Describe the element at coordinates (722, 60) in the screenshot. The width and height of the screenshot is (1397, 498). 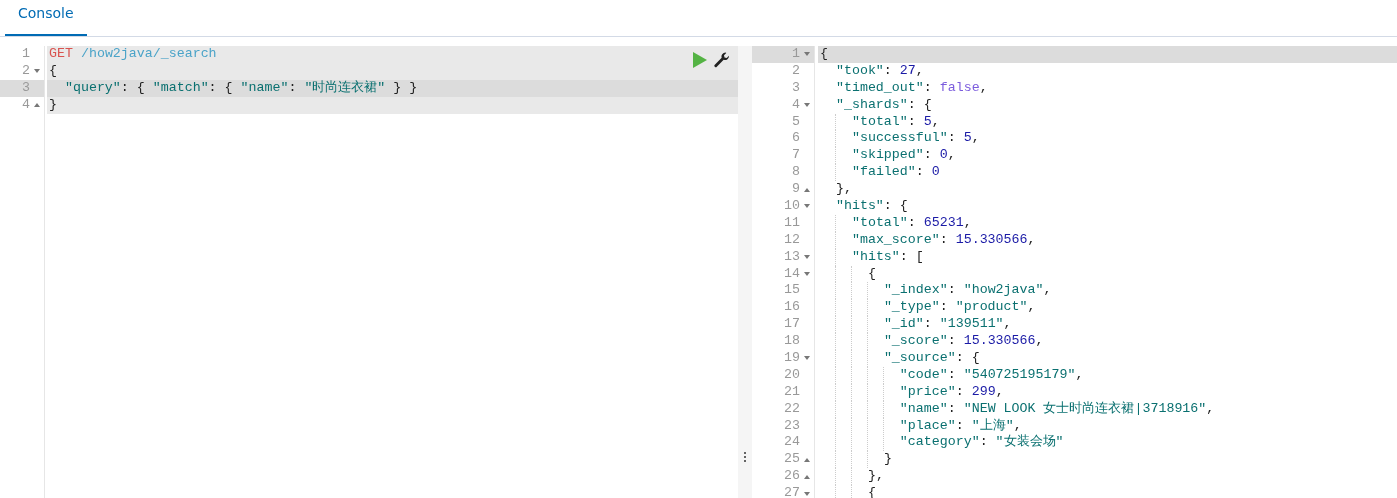
I see `wrench-icon` at that location.